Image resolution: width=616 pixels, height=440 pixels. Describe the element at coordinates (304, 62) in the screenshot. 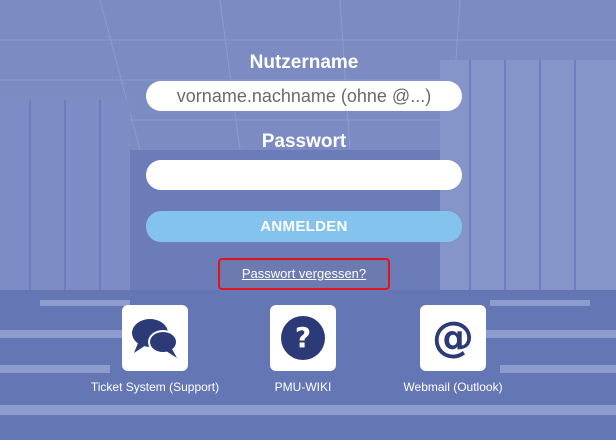

I see `username-label: Nutzername` at that location.